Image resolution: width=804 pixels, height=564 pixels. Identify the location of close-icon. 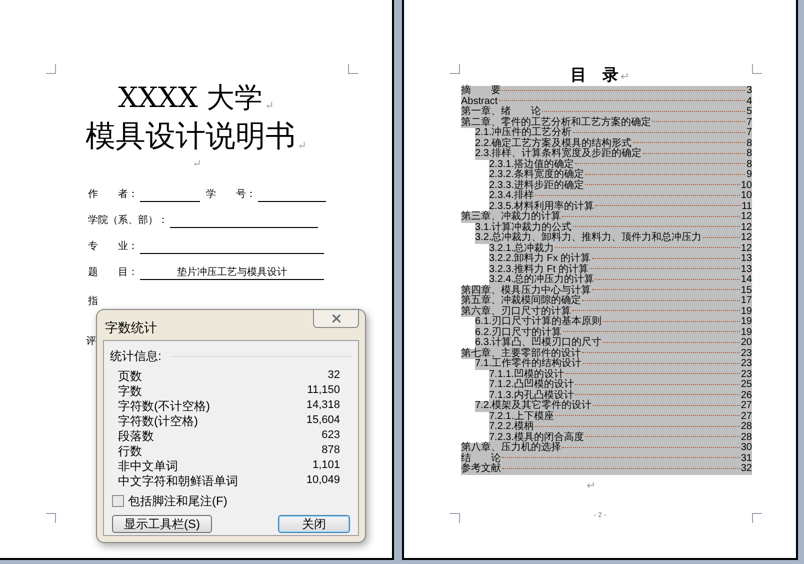
(336, 318).